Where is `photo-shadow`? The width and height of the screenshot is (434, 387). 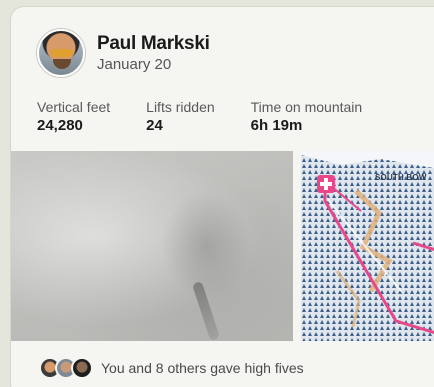 photo-shadow is located at coordinates (206, 246).